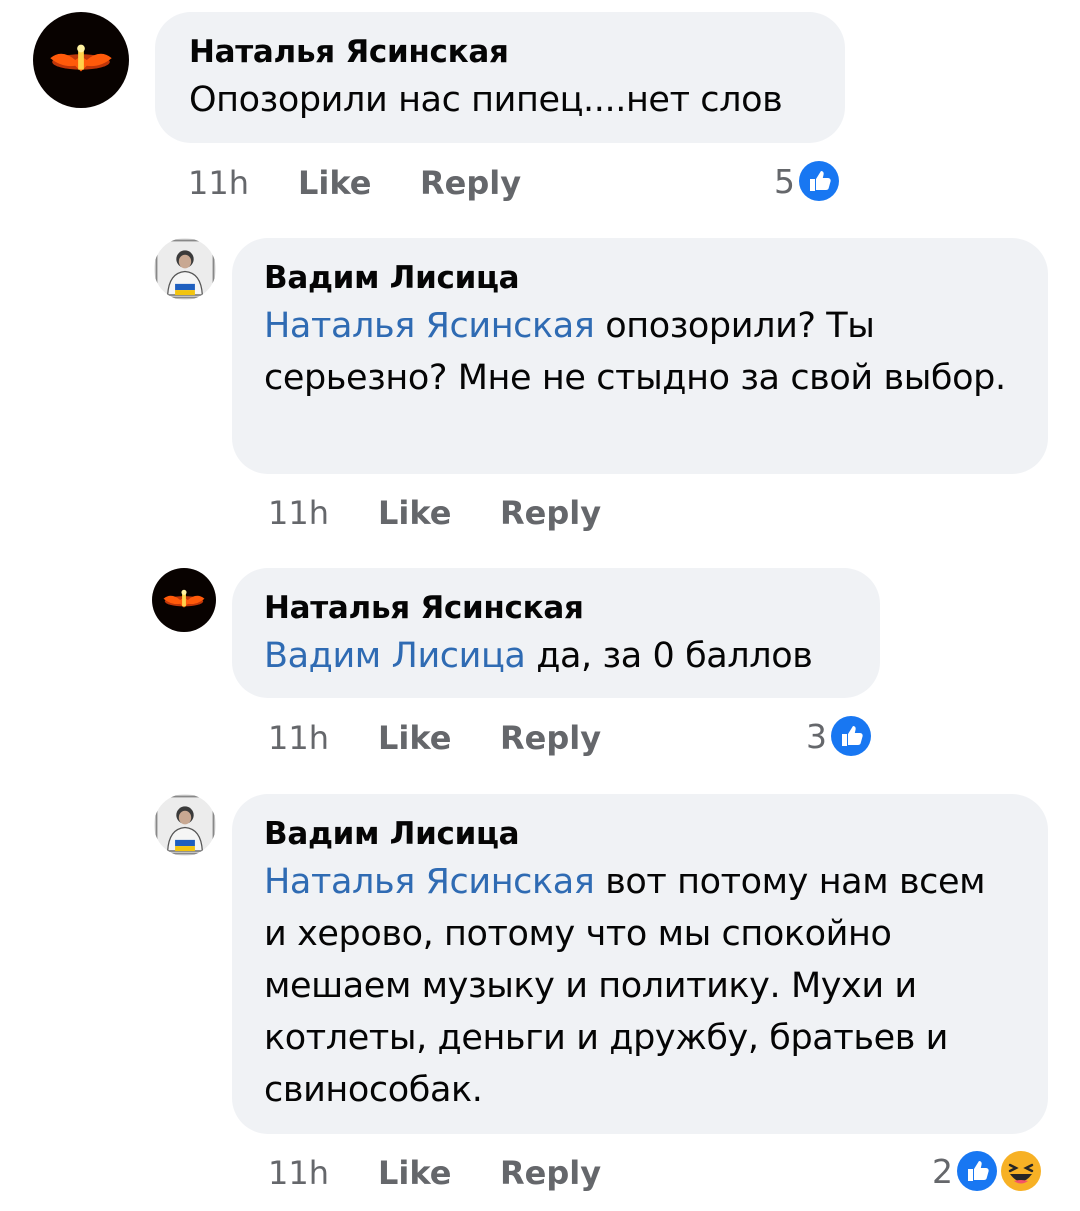  What do you see at coordinates (942, 1171) in the screenshot?
I see `reaction-count: 2` at bounding box center [942, 1171].